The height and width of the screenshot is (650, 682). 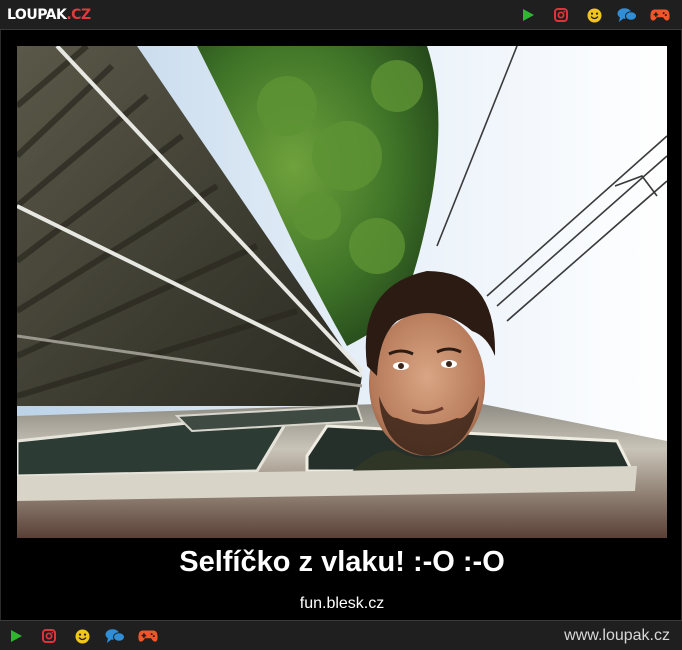 What do you see at coordinates (78, 15) in the screenshot?
I see `logo-domain: .CZ` at bounding box center [78, 15].